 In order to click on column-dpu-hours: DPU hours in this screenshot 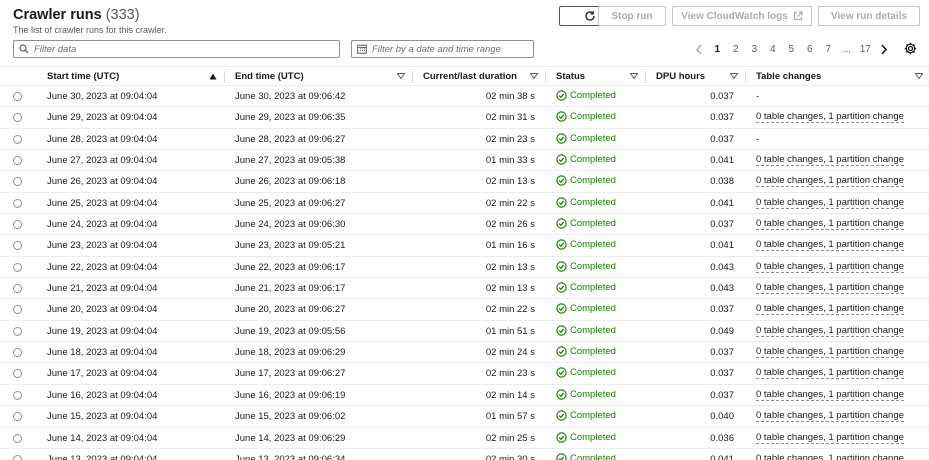, I will do `click(700, 76)`.